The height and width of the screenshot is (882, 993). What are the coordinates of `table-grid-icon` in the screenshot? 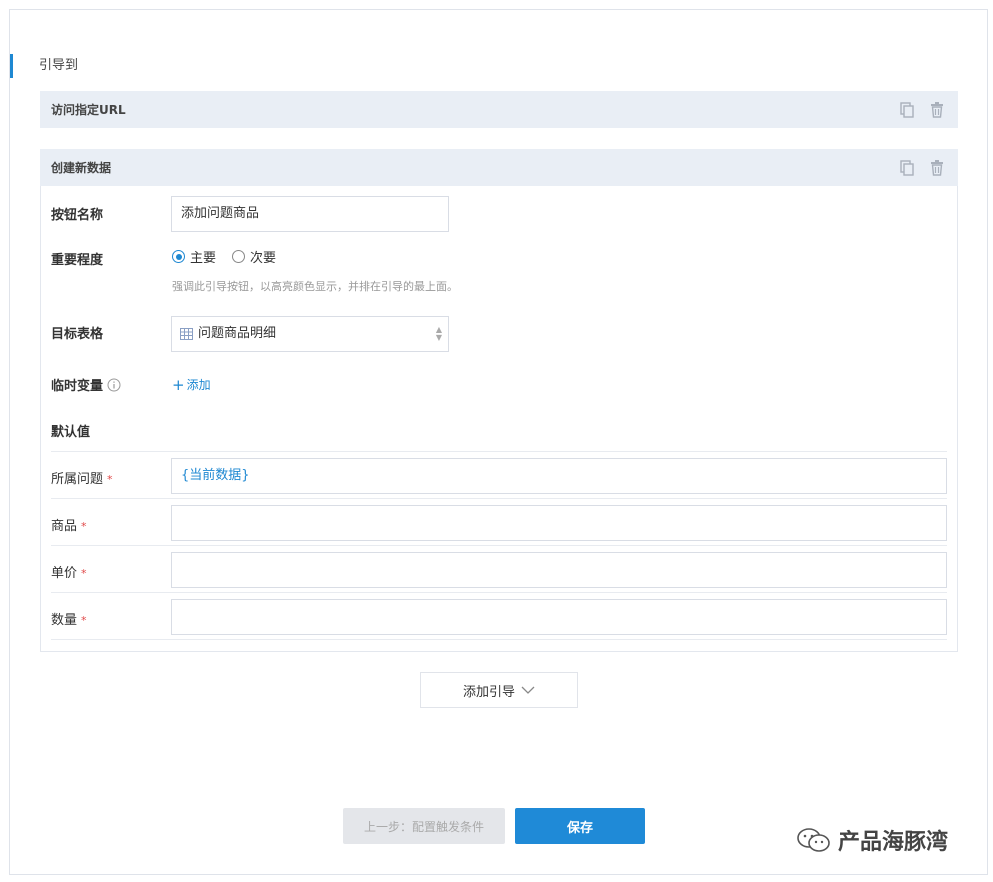 It's located at (186, 334).